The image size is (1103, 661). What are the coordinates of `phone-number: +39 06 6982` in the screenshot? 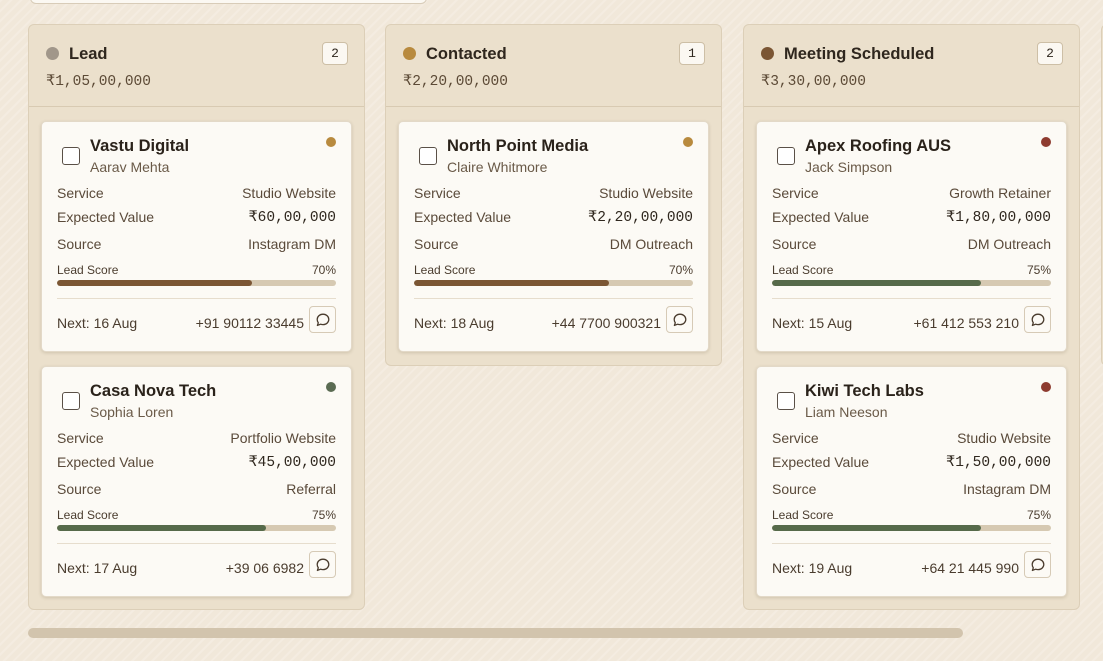 It's located at (265, 568).